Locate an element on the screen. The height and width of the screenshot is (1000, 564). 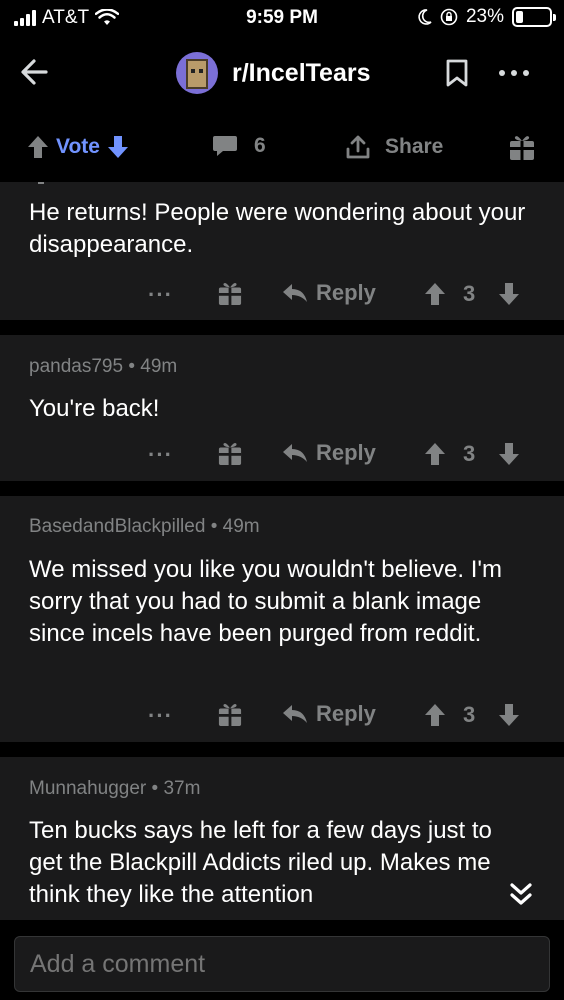
navigation-header: r/IncelTears is located at coordinates (282, 73).